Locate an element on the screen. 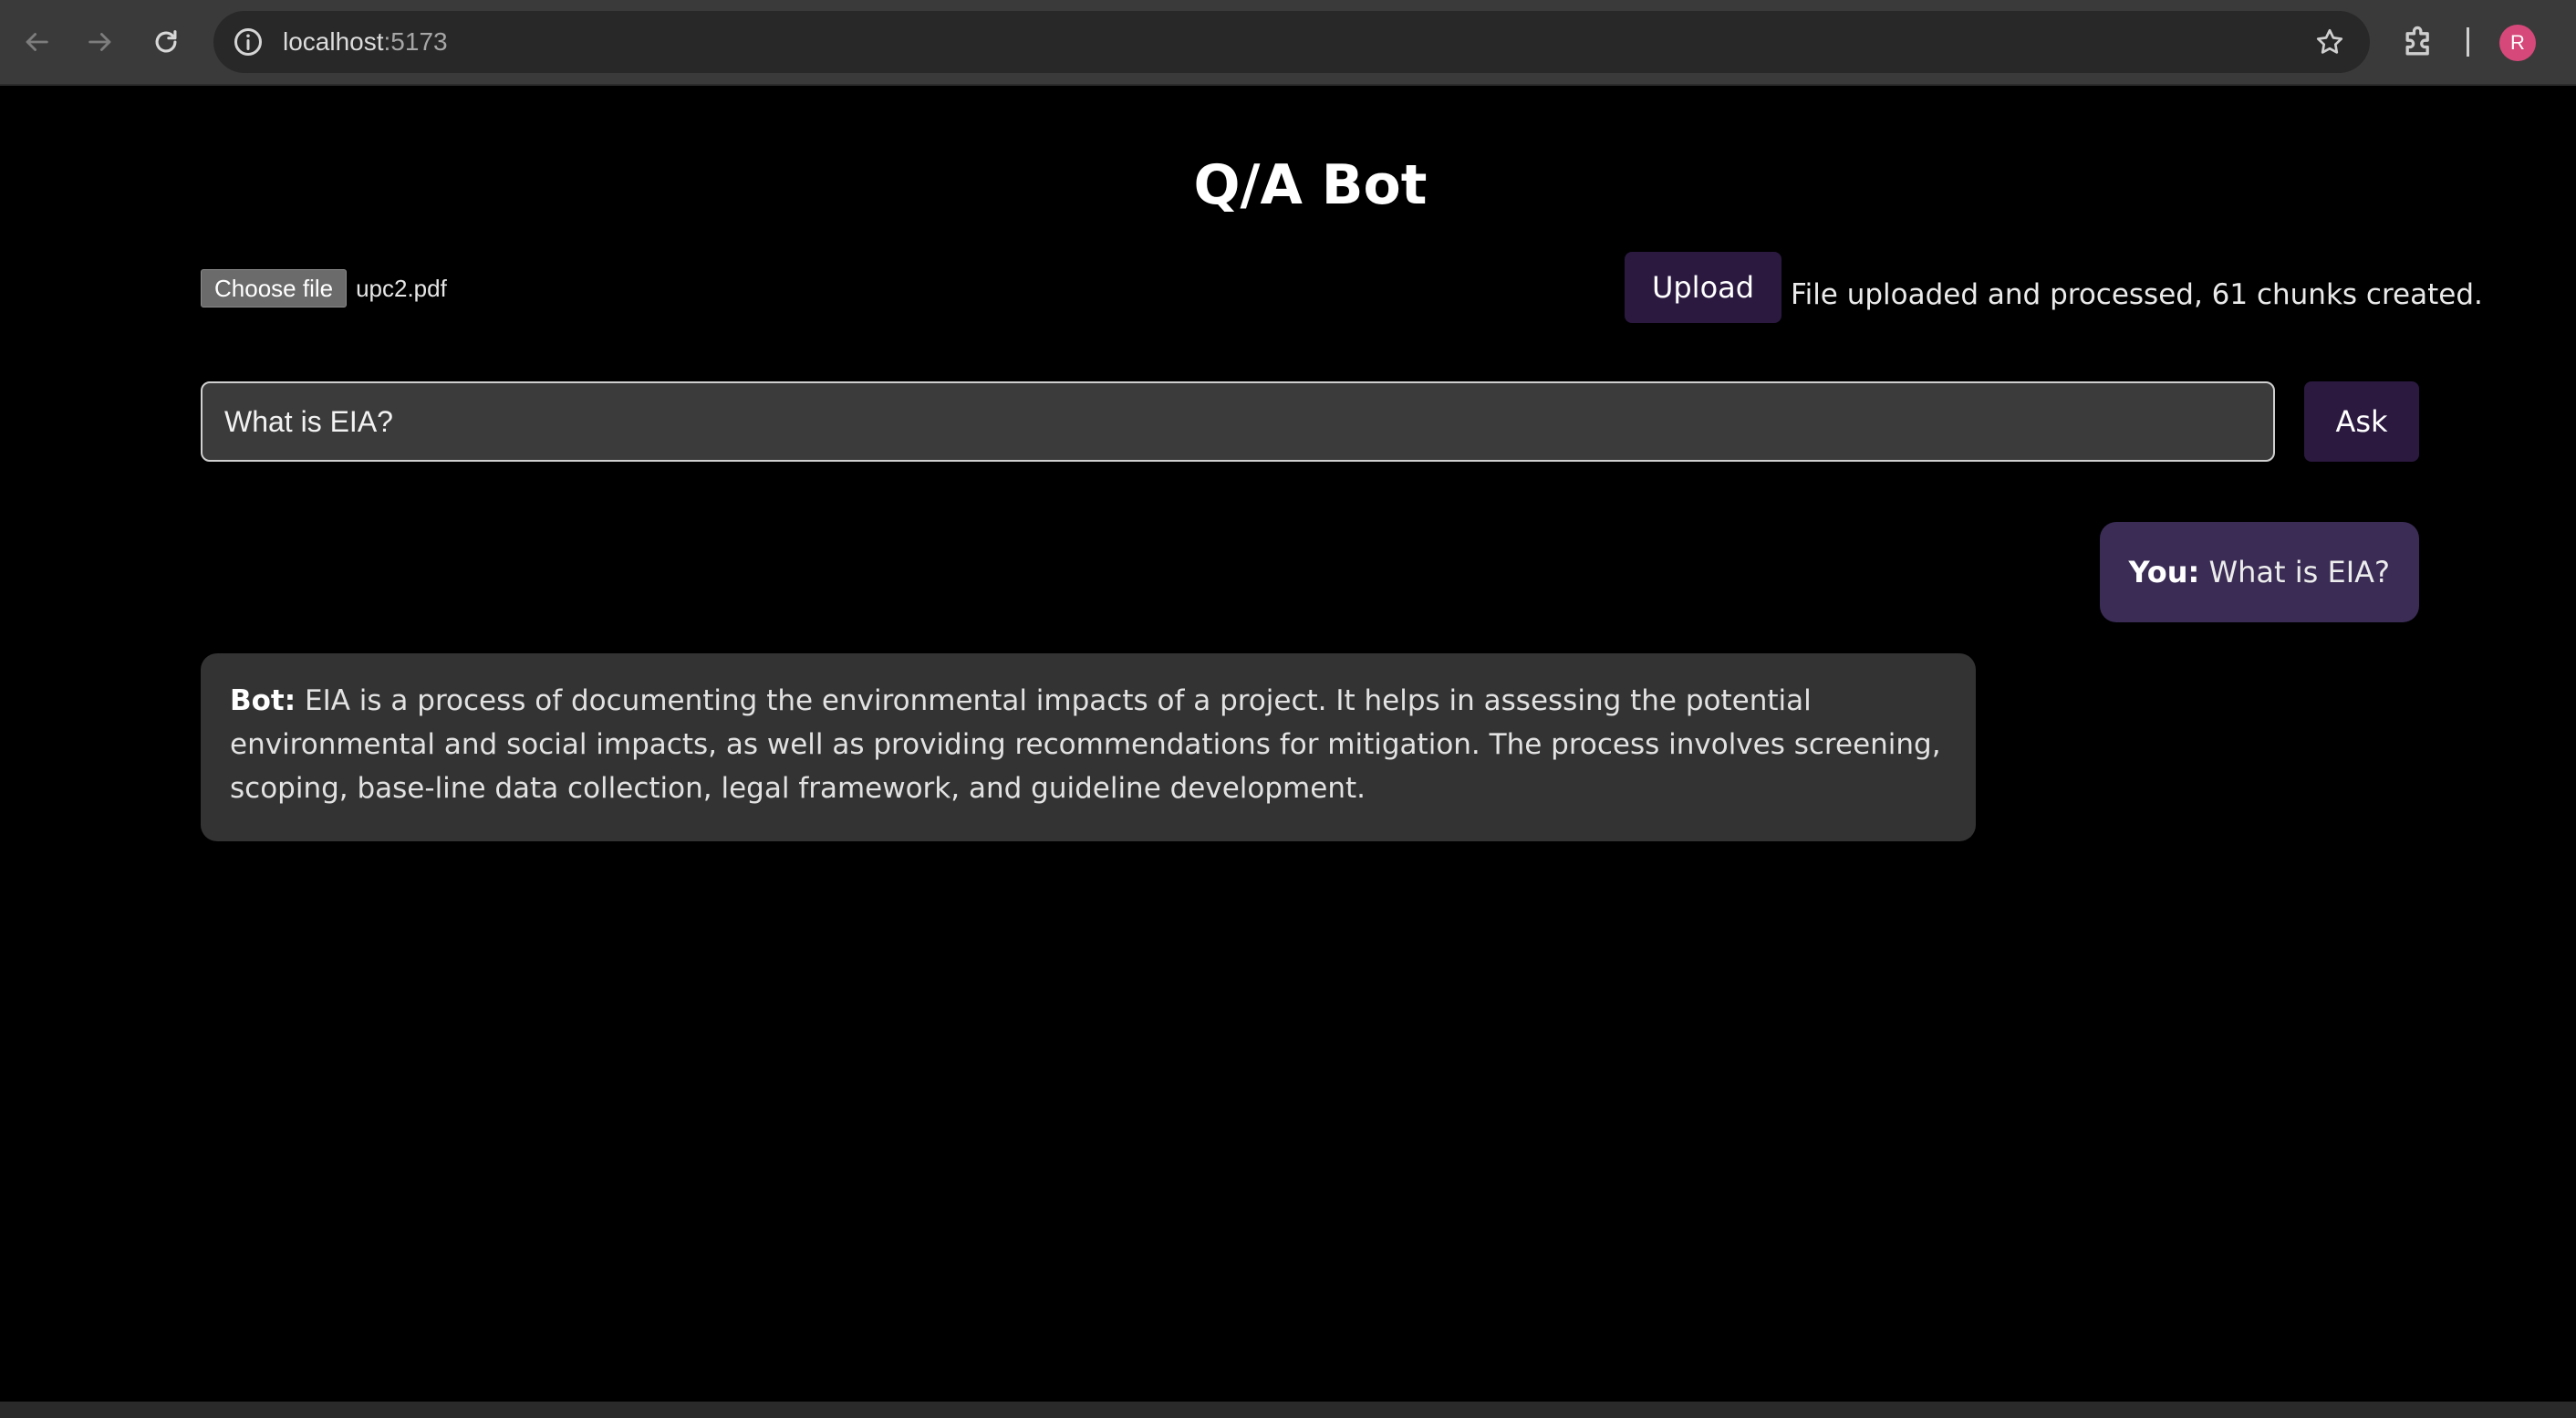 The height and width of the screenshot is (1418, 2576). reload-icon is located at coordinates (166, 41).